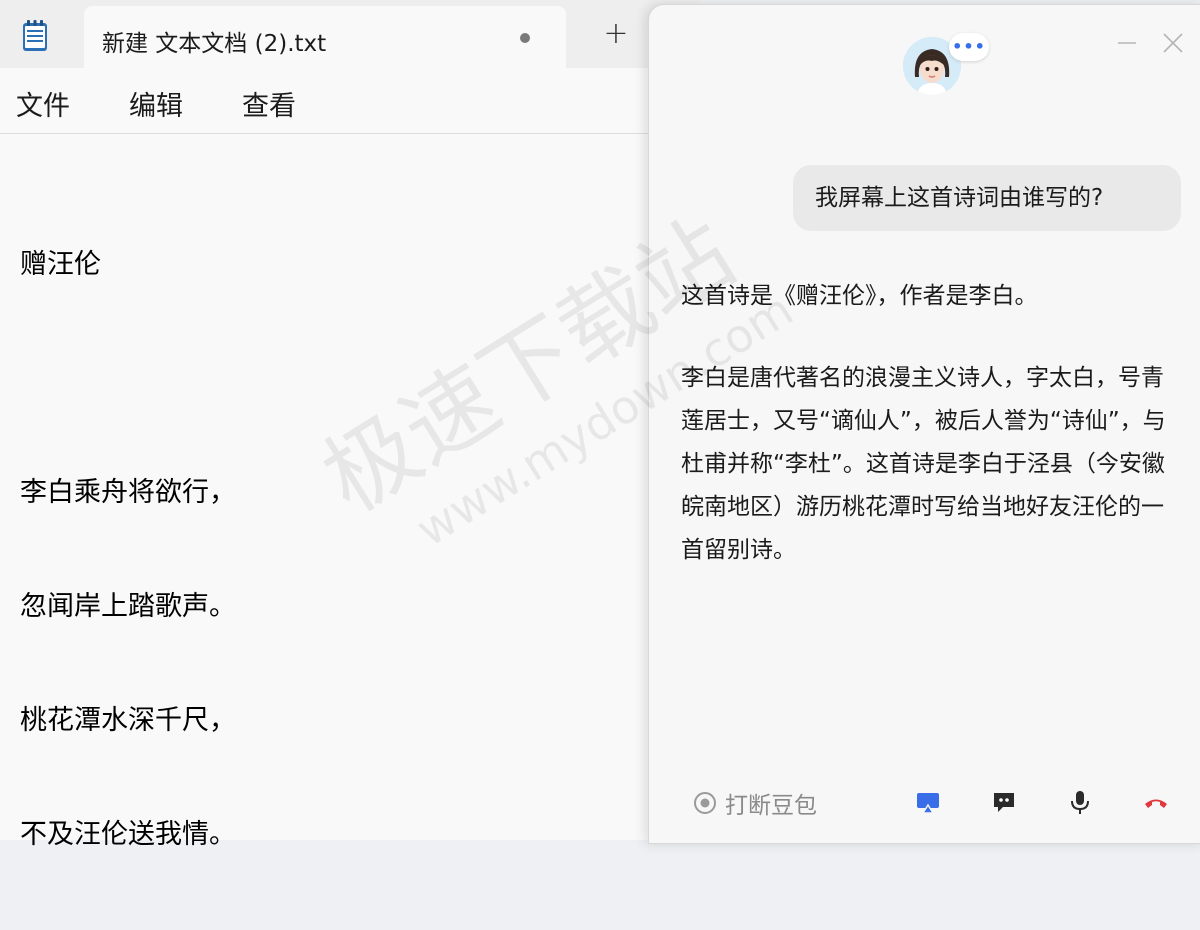 This screenshot has width=1200, height=930. I want to click on interrupt-button: 打断豆包, so click(755, 803).